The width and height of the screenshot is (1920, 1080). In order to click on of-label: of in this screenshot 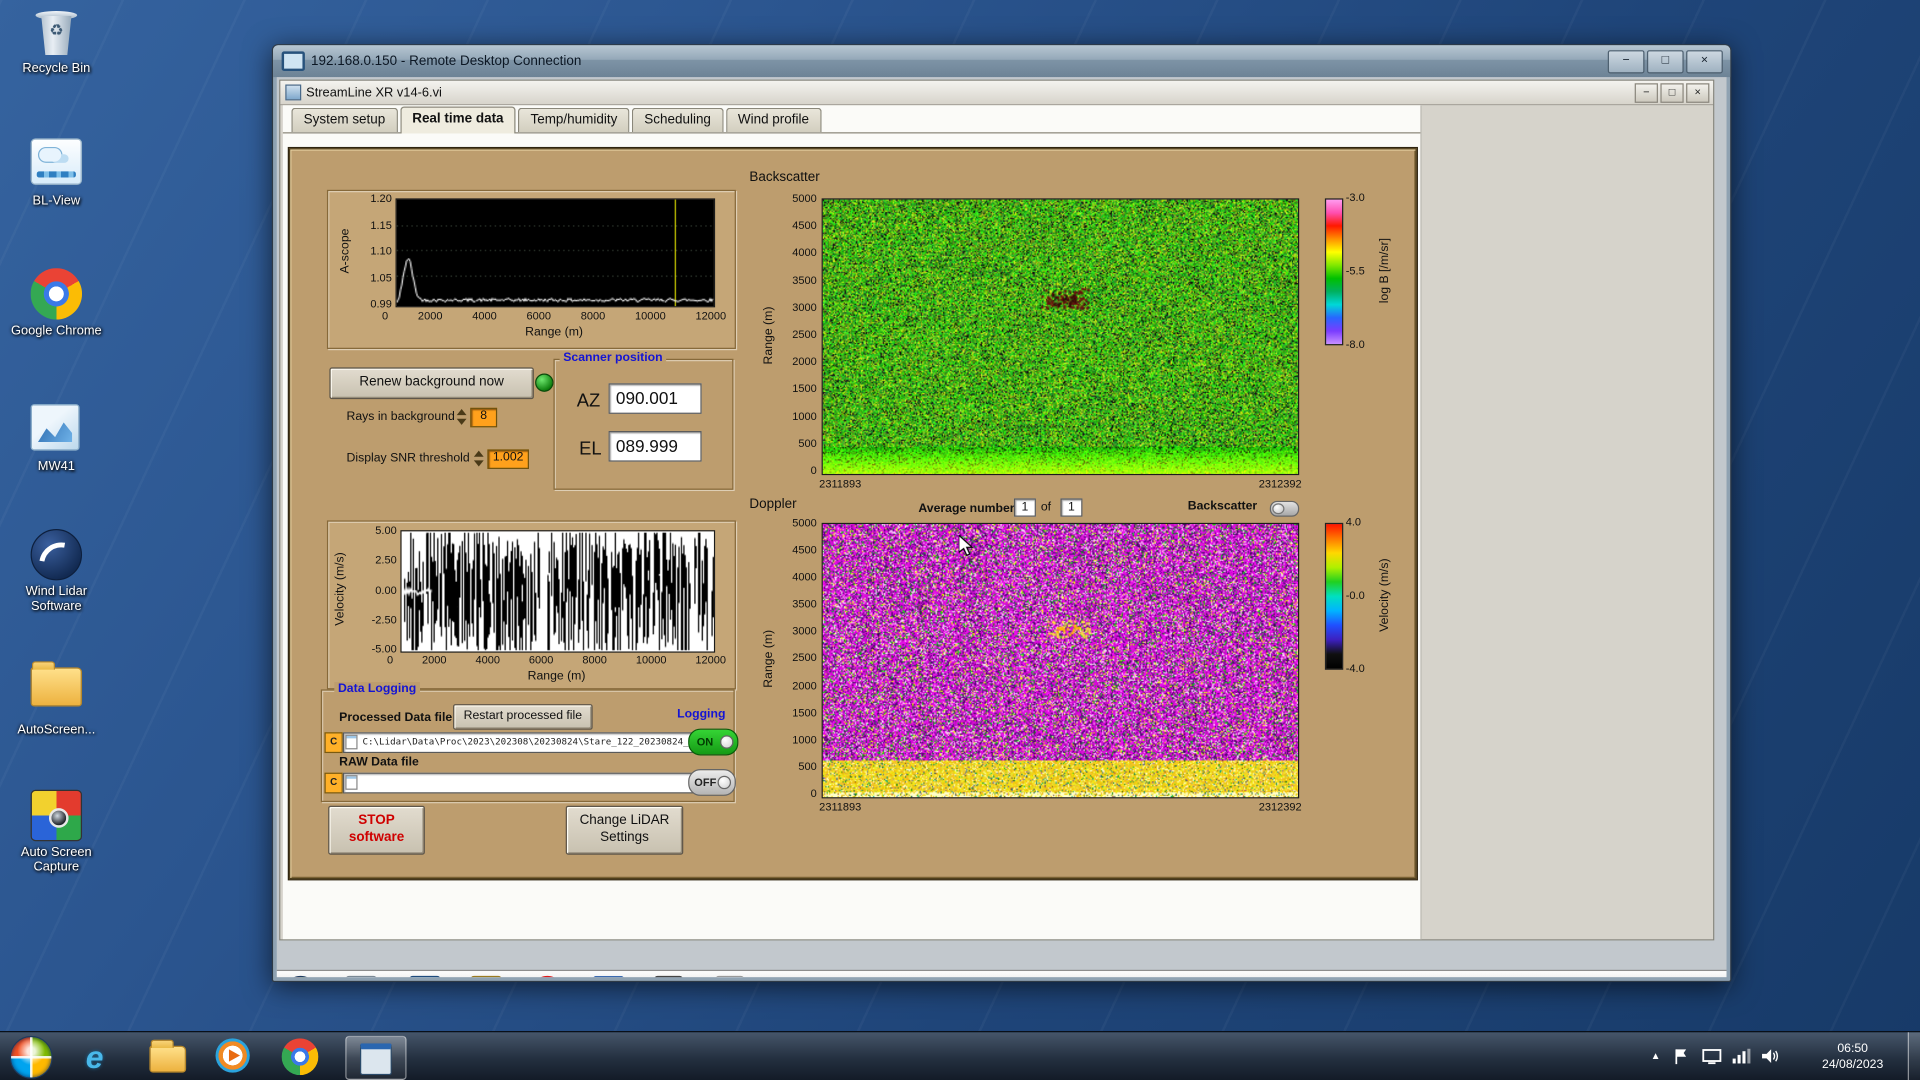, I will do `click(1046, 507)`.